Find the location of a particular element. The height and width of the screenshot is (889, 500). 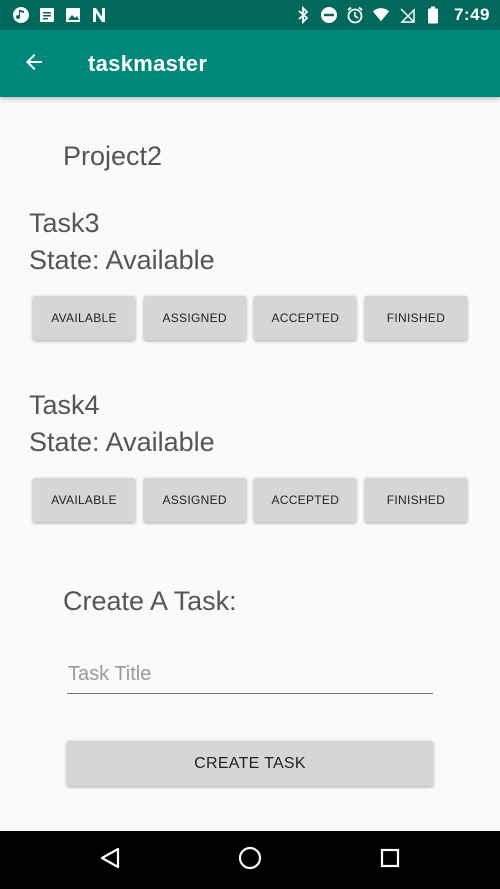

nav-recents-button is located at coordinates (390, 860).